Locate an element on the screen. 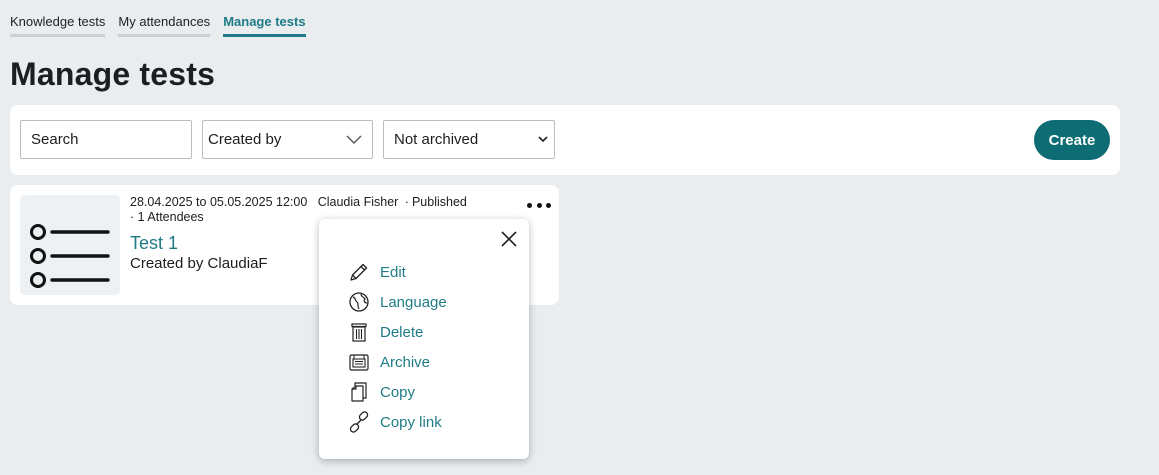 Image resolution: width=1159 pixels, height=475 pixels. menu-item-language: Language is located at coordinates (397, 302).